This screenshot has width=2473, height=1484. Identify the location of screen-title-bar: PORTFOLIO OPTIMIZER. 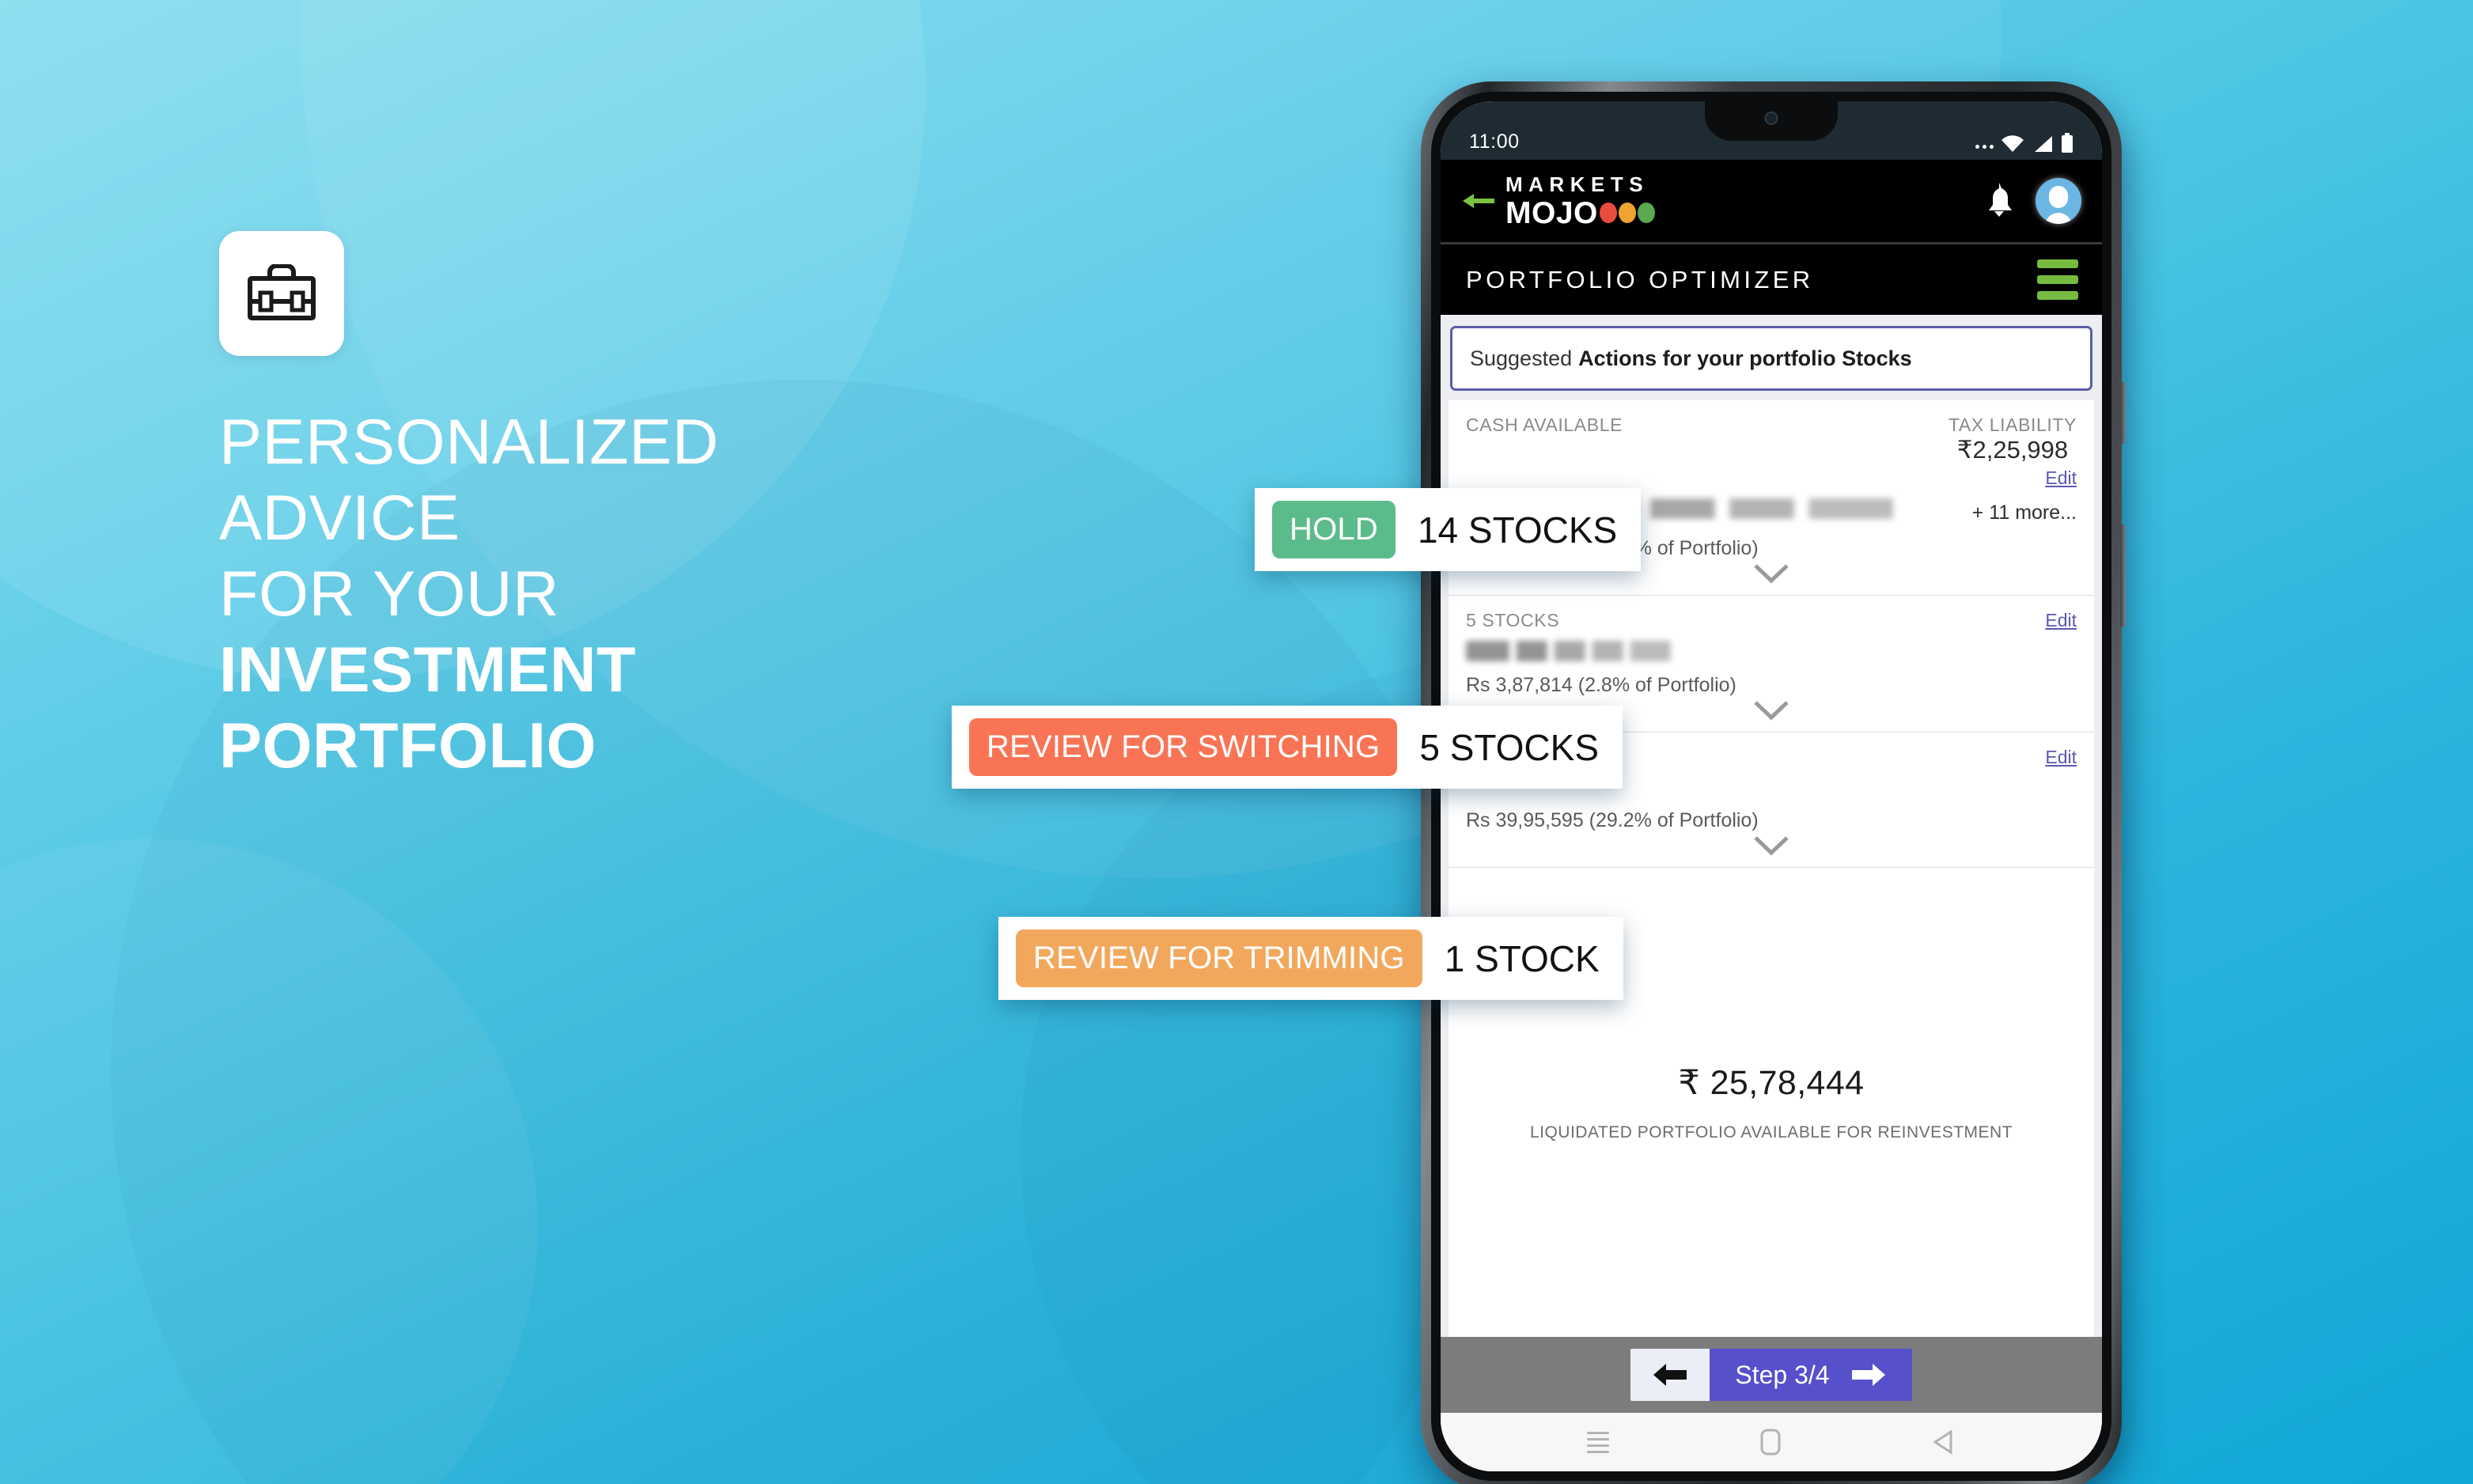
(1771, 278).